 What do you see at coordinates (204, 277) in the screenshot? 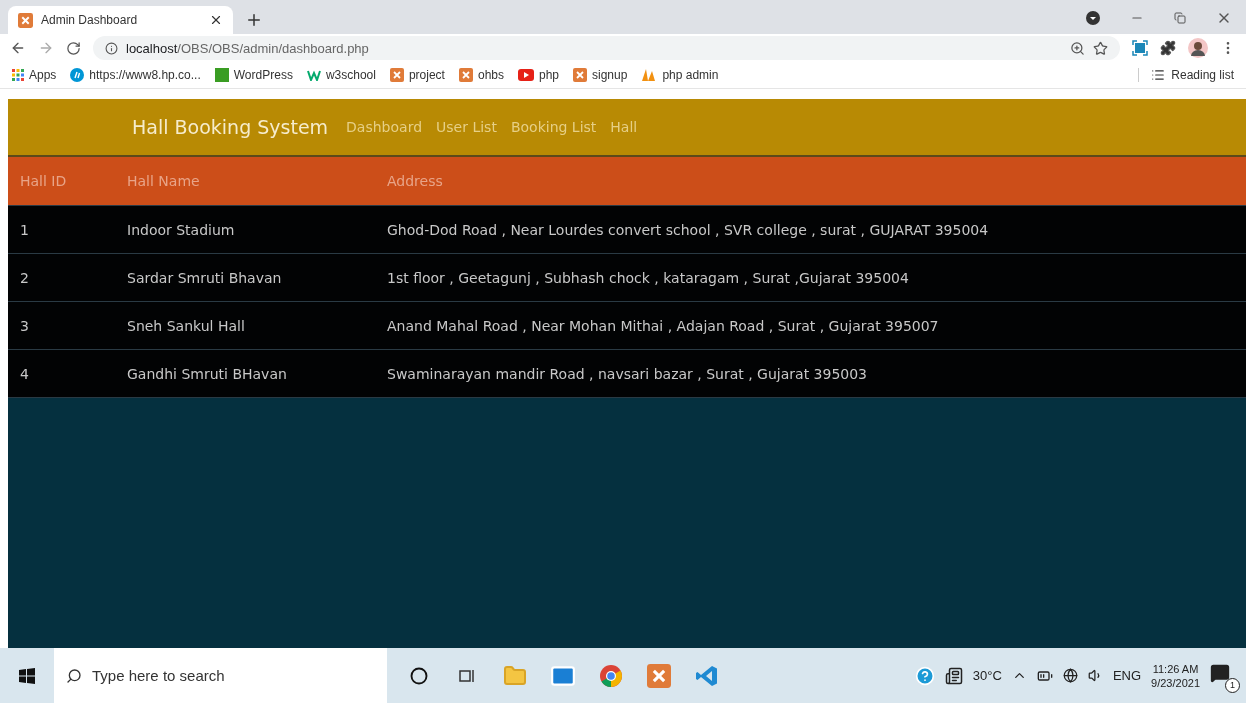
I see `table-cell-text: Sardar Smruti Bhavan` at bounding box center [204, 277].